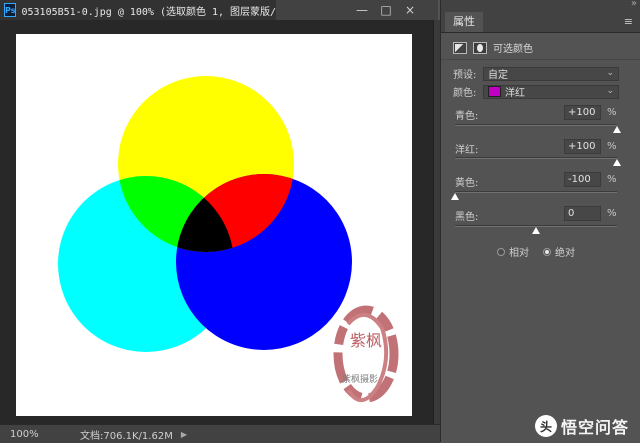  Describe the element at coordinates (582, 146) in the screenshot. I see `magenta-input: +100` at that location.